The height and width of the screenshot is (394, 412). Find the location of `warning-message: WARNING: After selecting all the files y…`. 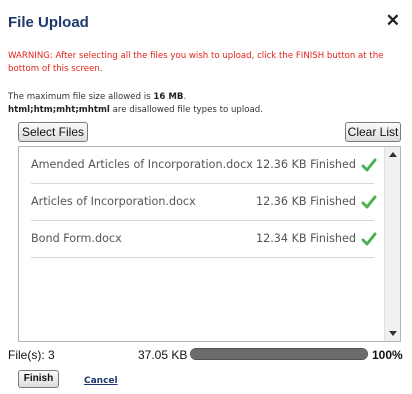

warning-message: WARNING: After selecting all the files y… is located at coordinates (196, 62).